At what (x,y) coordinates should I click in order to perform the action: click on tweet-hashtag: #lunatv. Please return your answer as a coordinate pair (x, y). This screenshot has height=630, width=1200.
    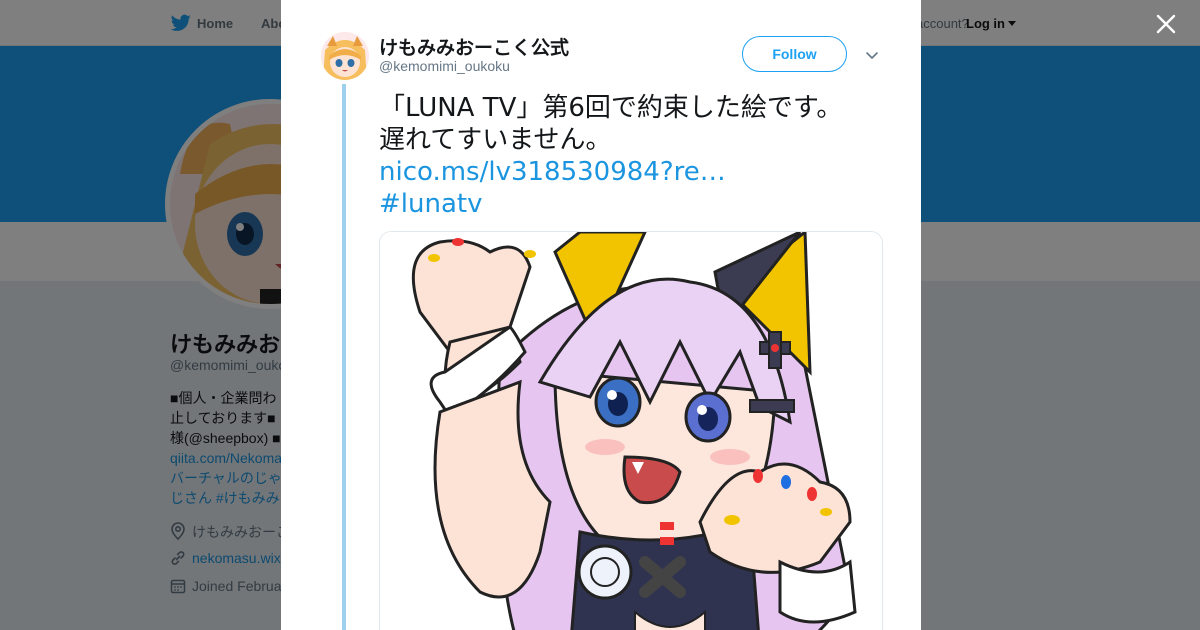
    Looking at the image, I should click on (629, 204).